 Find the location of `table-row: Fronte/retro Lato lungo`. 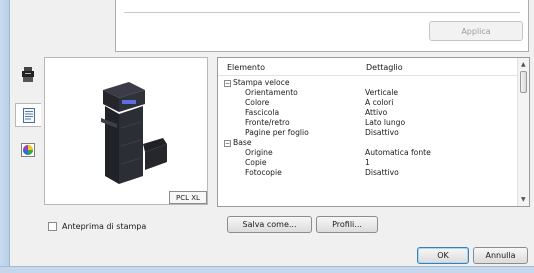

table-row: Fronte/retro Lato lungo is located at coordinates (367, 123).